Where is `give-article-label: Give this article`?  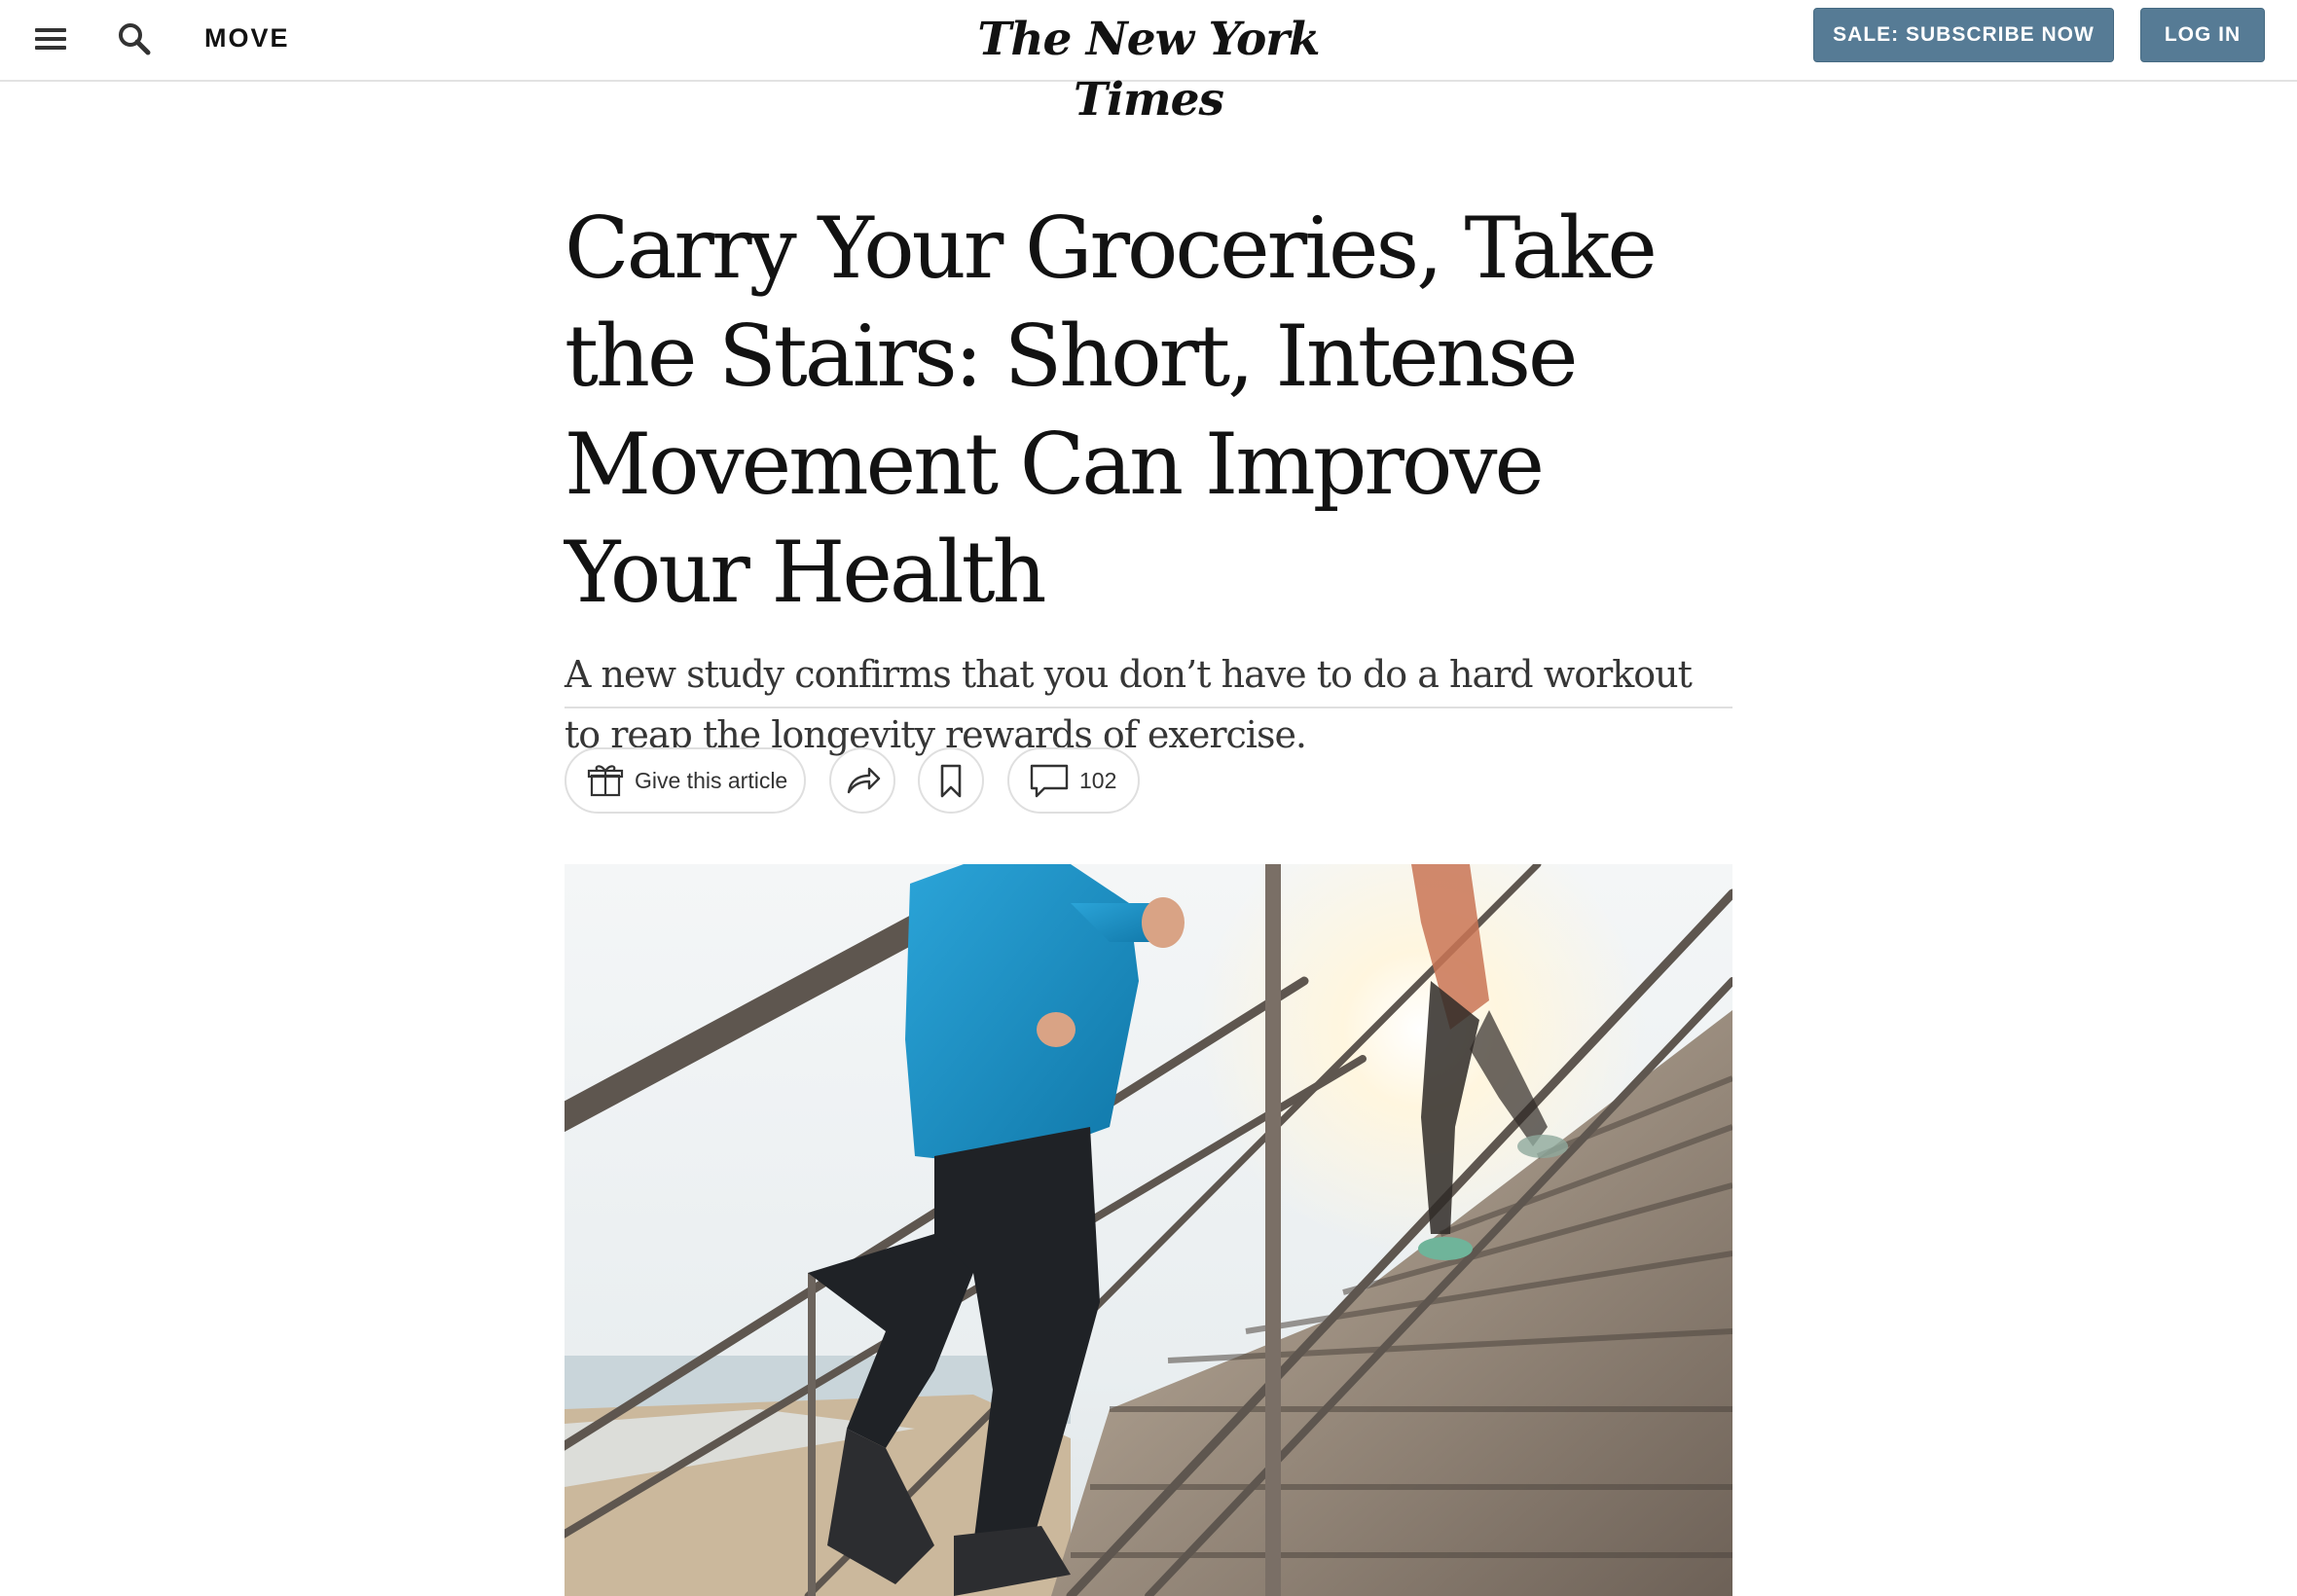 give-article-label: Give this article is located at coordinates (711, 780).